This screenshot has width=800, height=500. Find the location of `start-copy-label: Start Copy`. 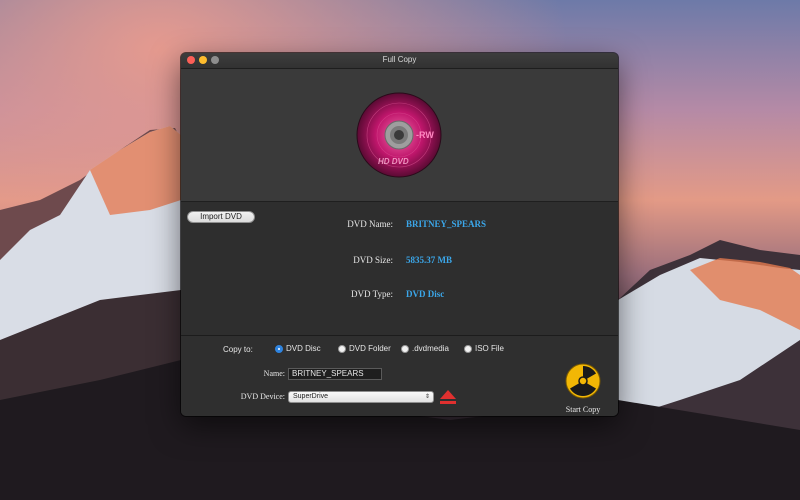

start-copy-label: Start Copy is located at coordinates (583, 409).